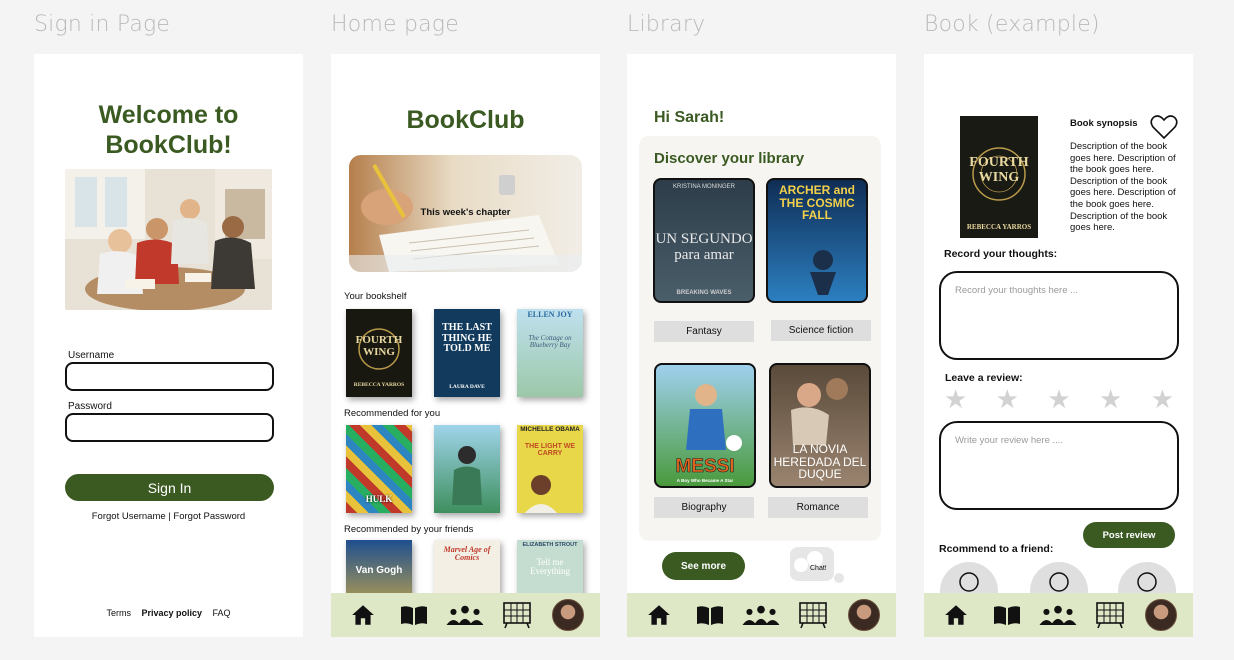 This screenshot has width=1234, height=660. What do you see at coordinates (705, 466) in the screenshot?
I see `book-title: MESSI` at bounding box center [705, 466].